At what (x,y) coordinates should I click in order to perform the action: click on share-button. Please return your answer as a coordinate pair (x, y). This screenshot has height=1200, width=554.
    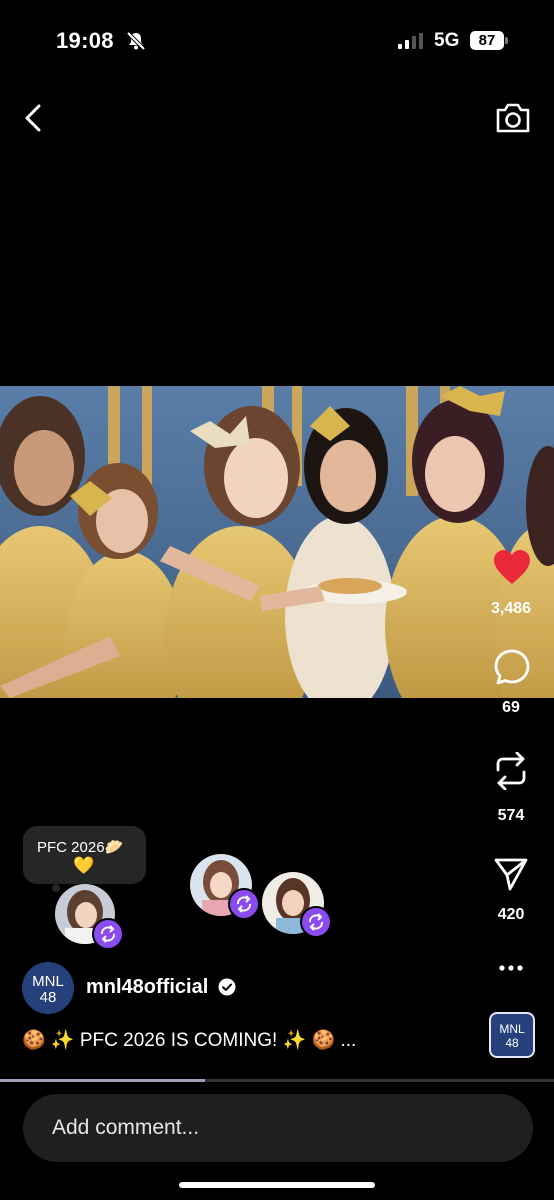
    Looking at the image, I should click on (511, 874).